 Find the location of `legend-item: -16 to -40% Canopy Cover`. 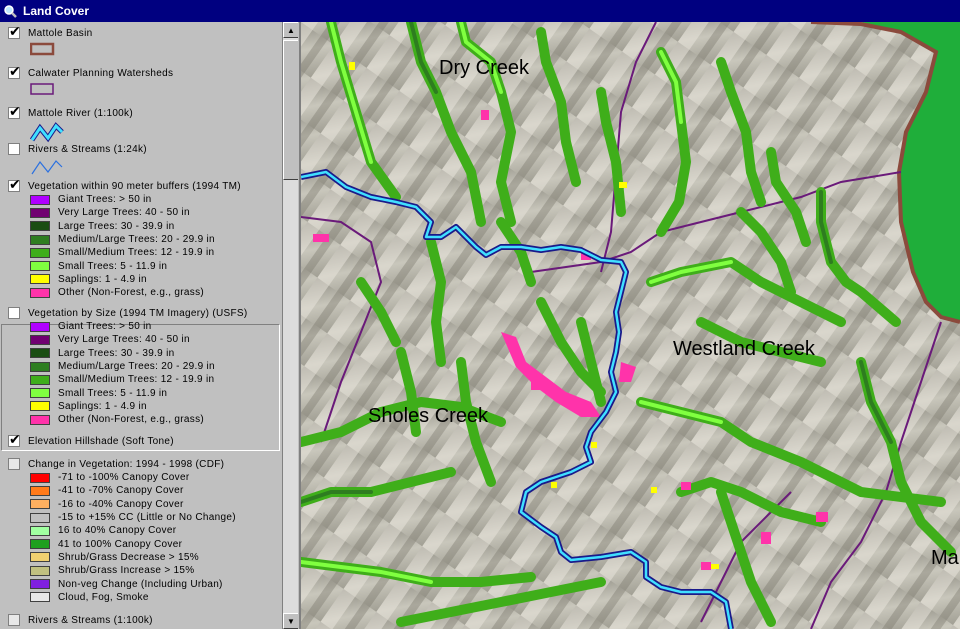

legend-item: -16 to -40% Canopy Cover is located at coordinates (156, 504).